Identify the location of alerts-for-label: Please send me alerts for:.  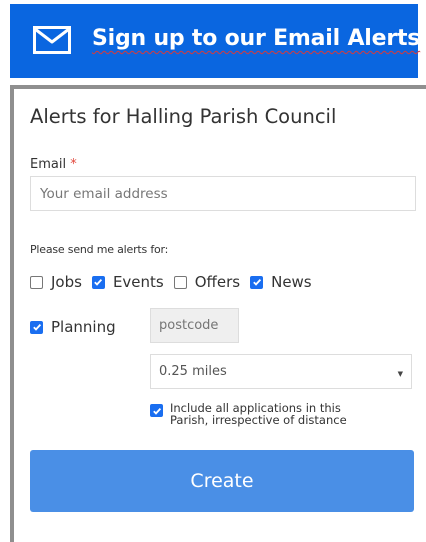
(99, 249).